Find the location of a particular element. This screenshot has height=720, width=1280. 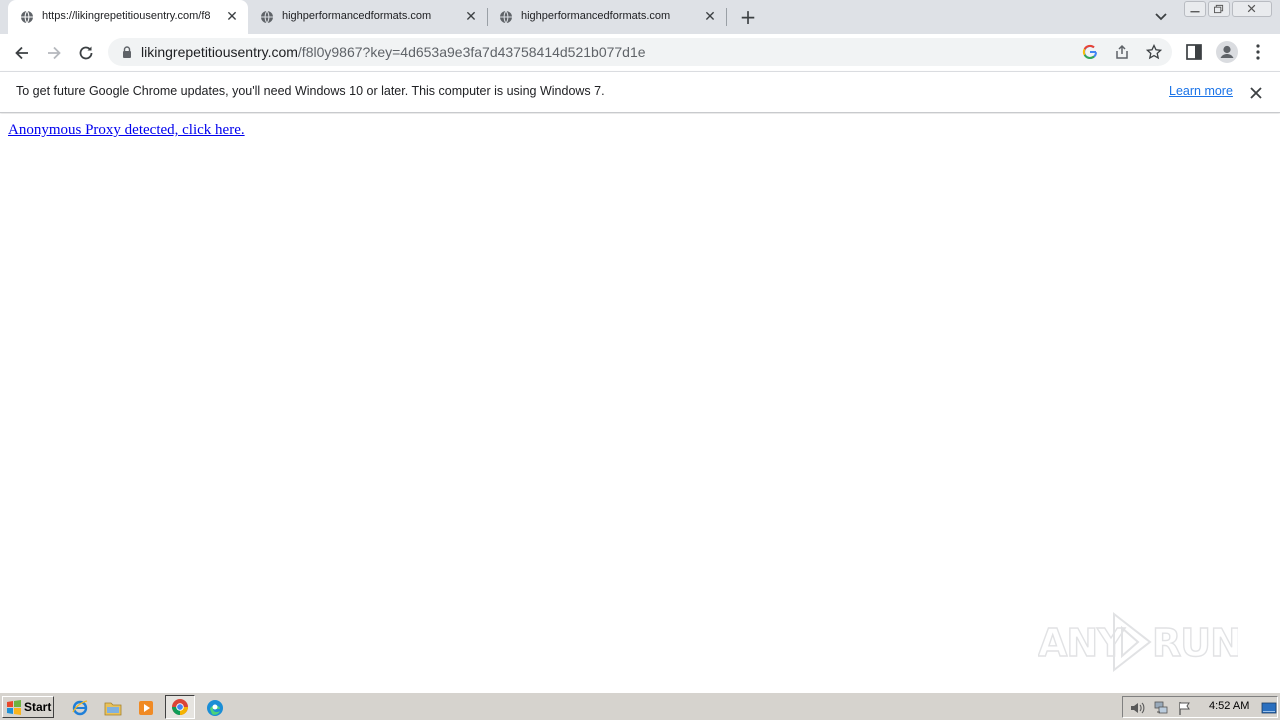

volume-icon is located at coordinates (1137, 708).